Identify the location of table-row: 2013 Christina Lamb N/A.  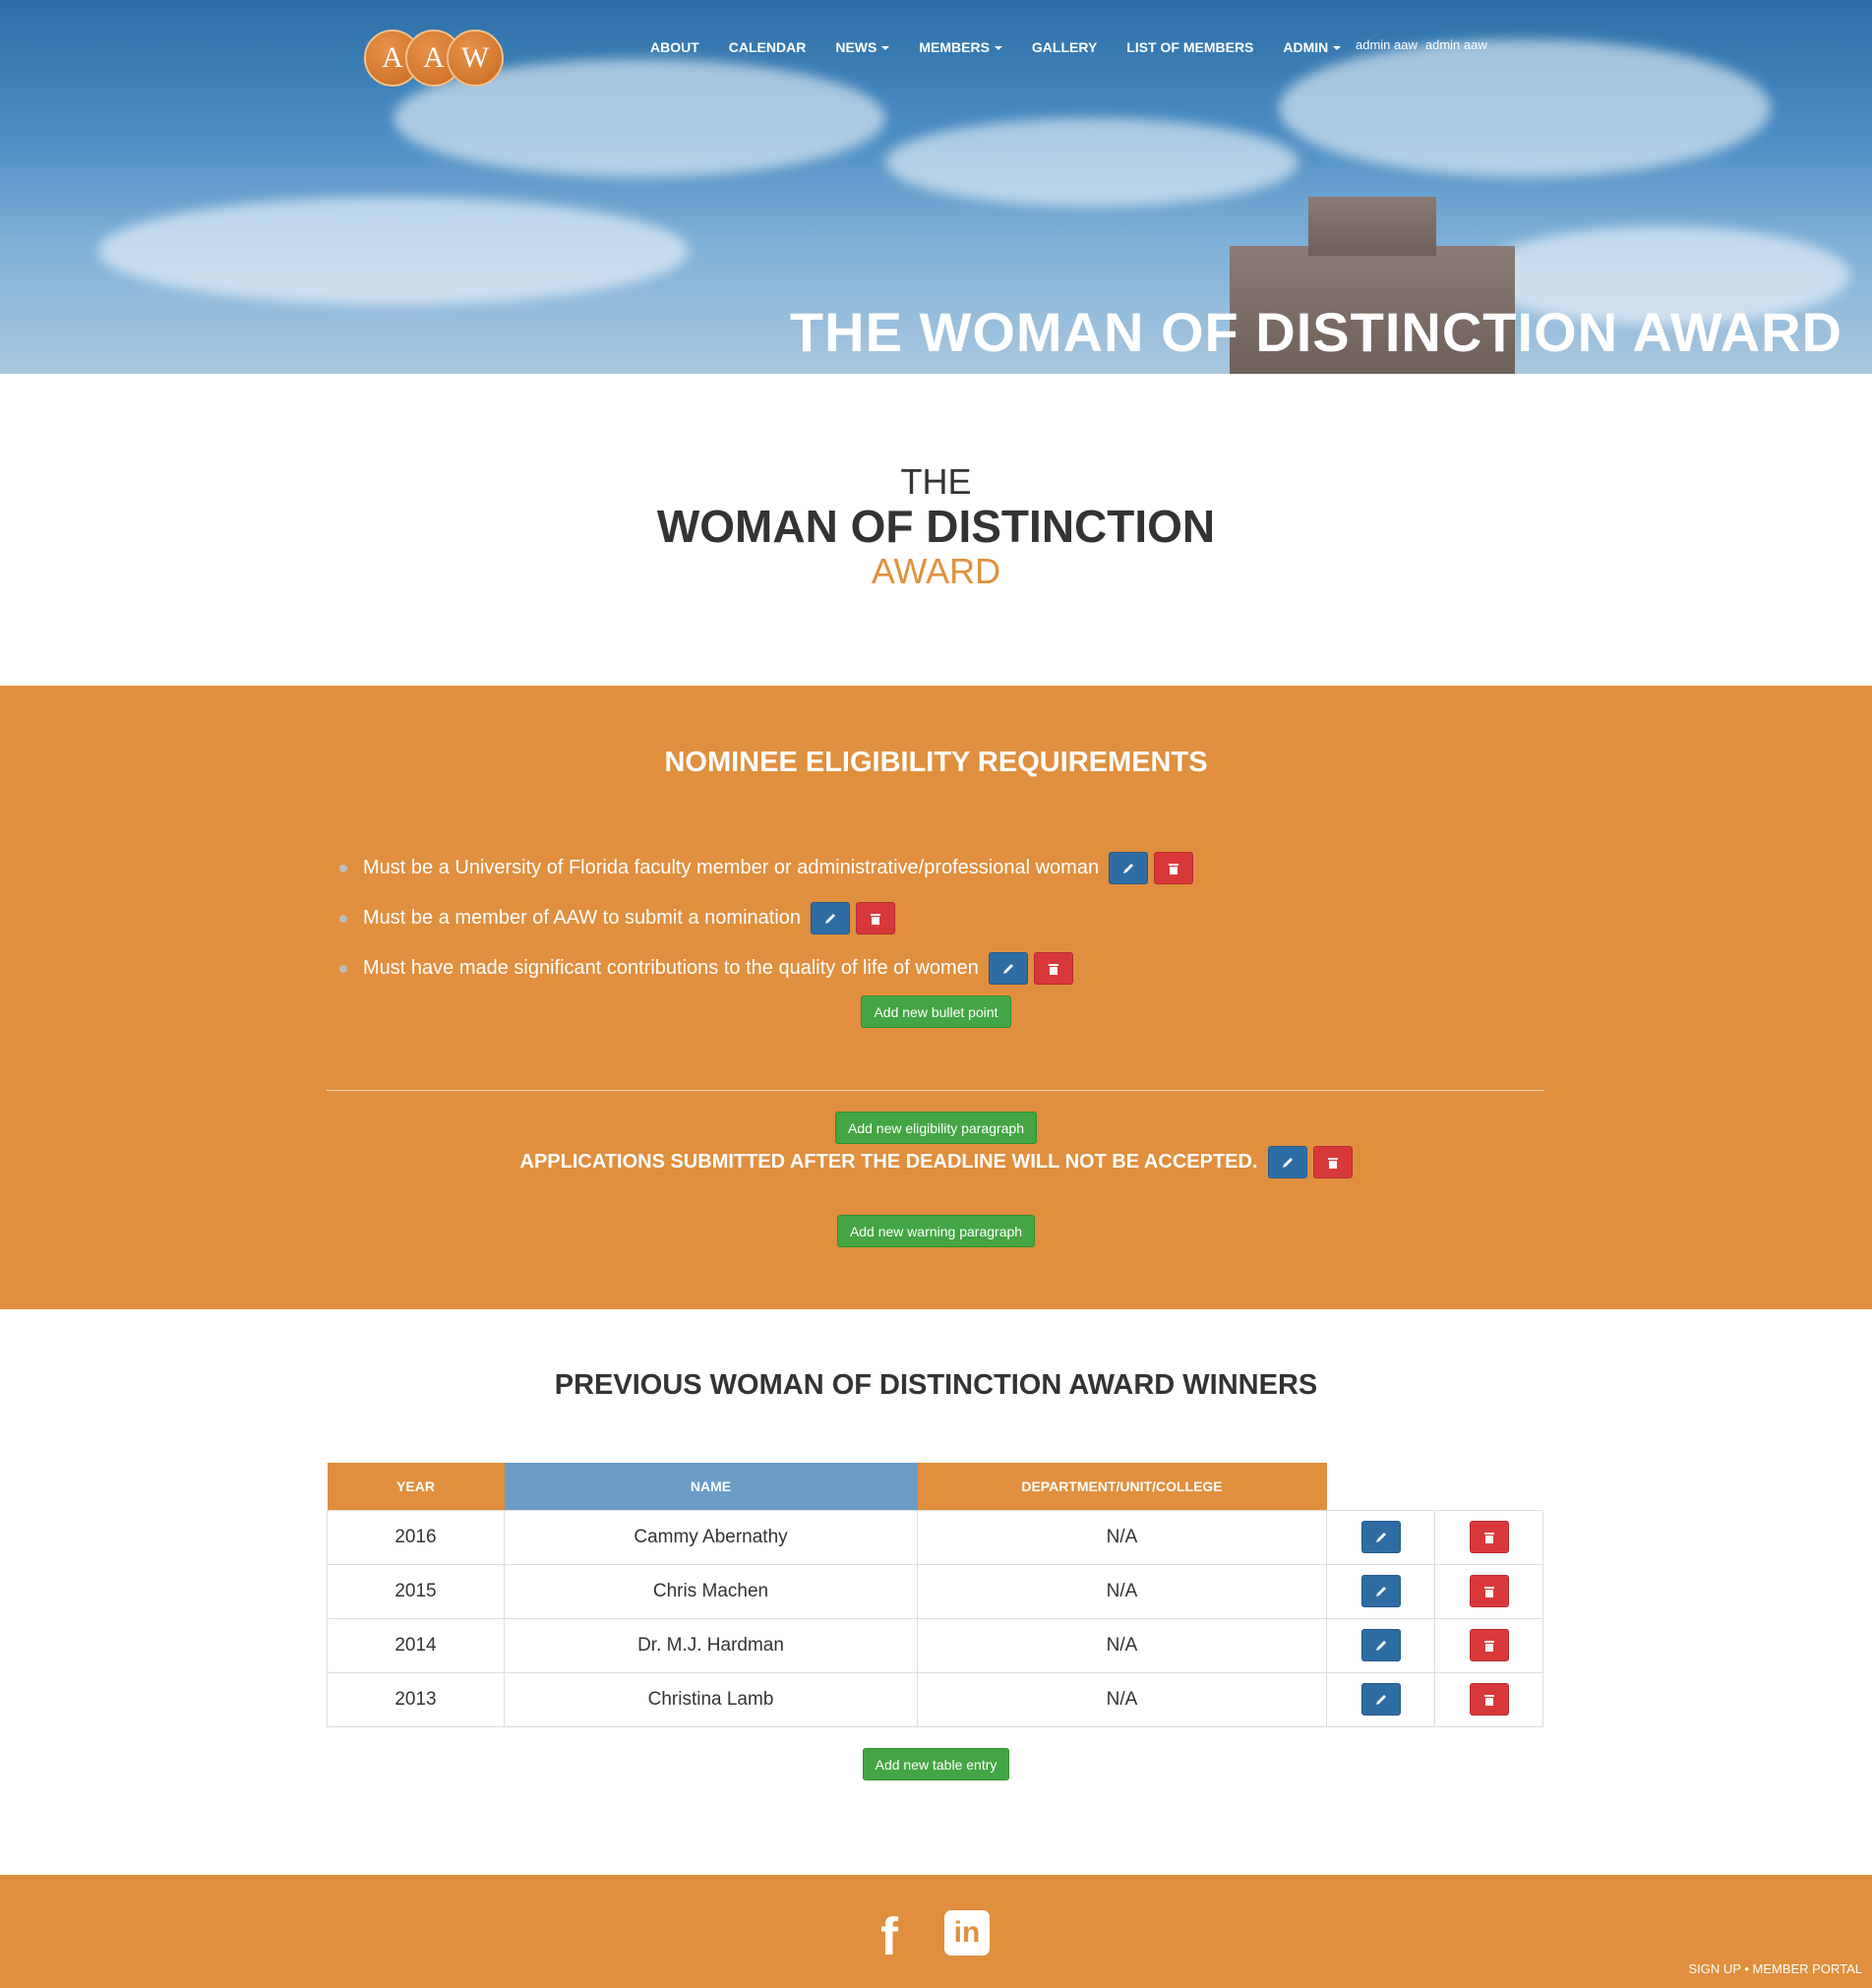
(935, 1699).